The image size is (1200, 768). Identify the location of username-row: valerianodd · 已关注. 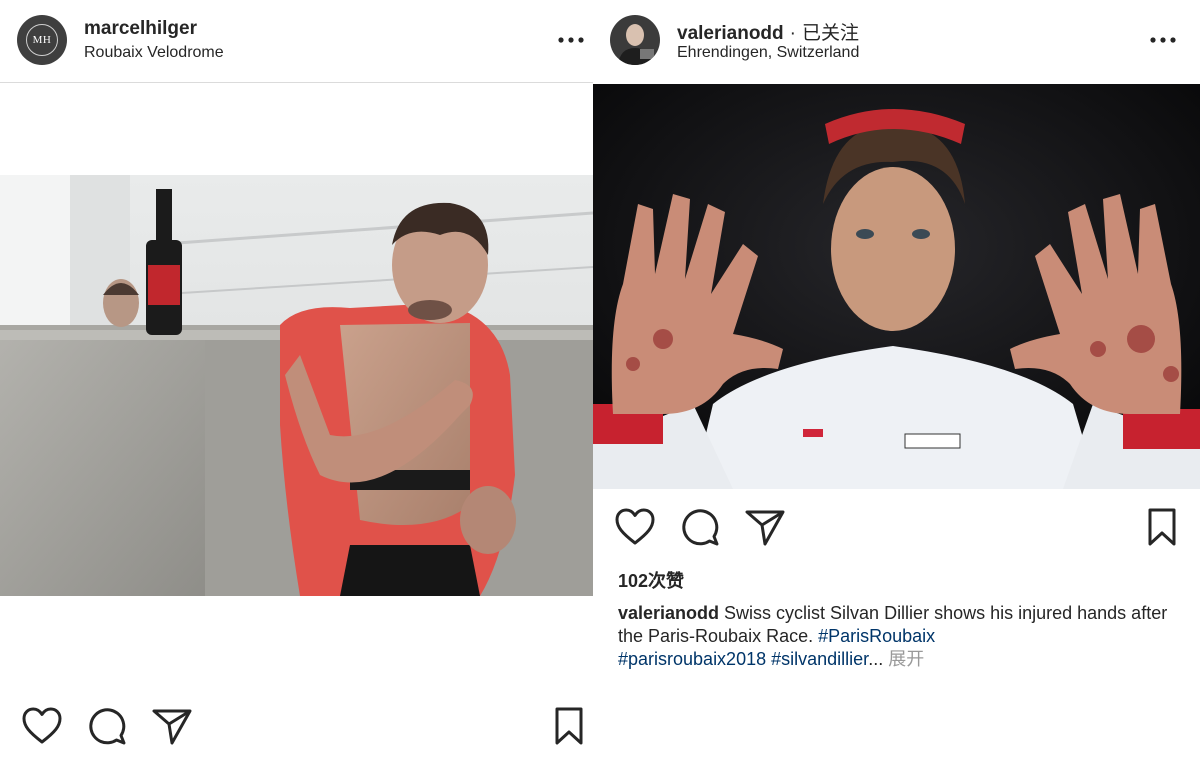
(768, 31).